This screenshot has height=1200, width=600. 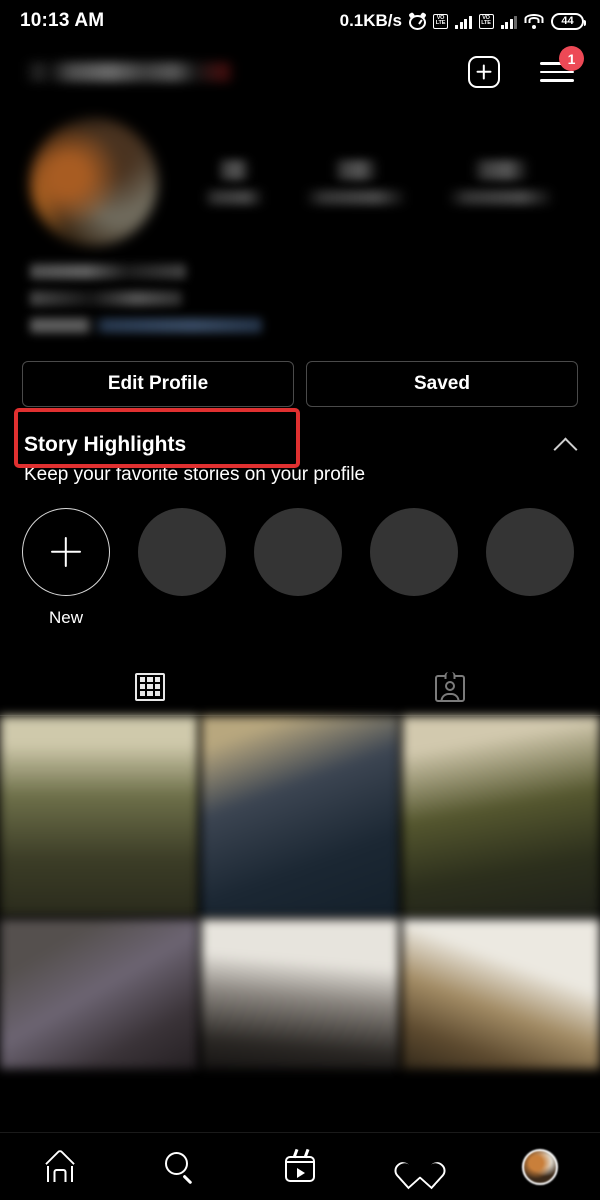 I want to click on reels-tab, so click(x=300, y=1167).